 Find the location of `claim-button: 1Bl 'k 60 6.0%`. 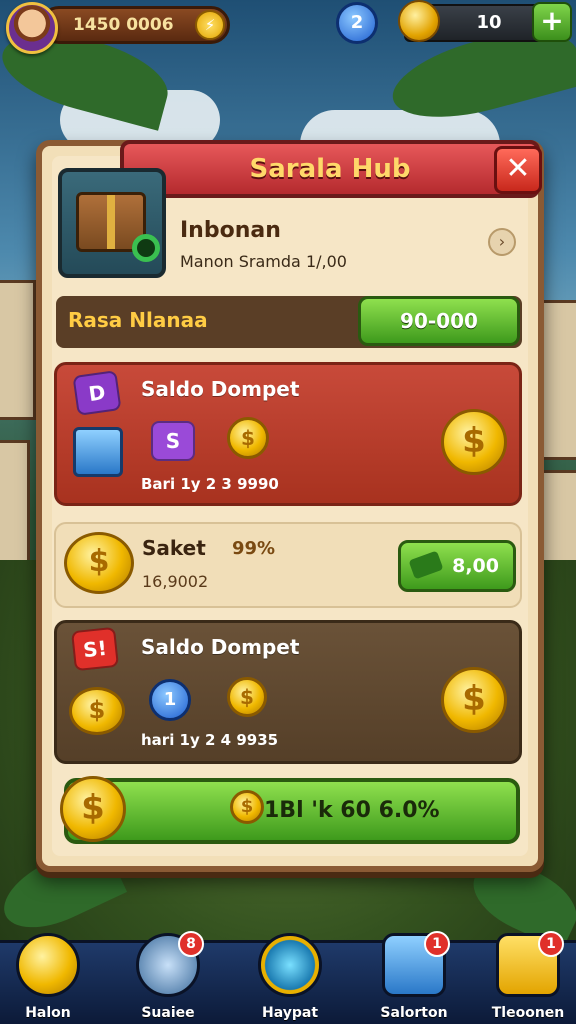

claim-button: 1Bl 'k 60 6.0% is located at coordinates (292, 811).